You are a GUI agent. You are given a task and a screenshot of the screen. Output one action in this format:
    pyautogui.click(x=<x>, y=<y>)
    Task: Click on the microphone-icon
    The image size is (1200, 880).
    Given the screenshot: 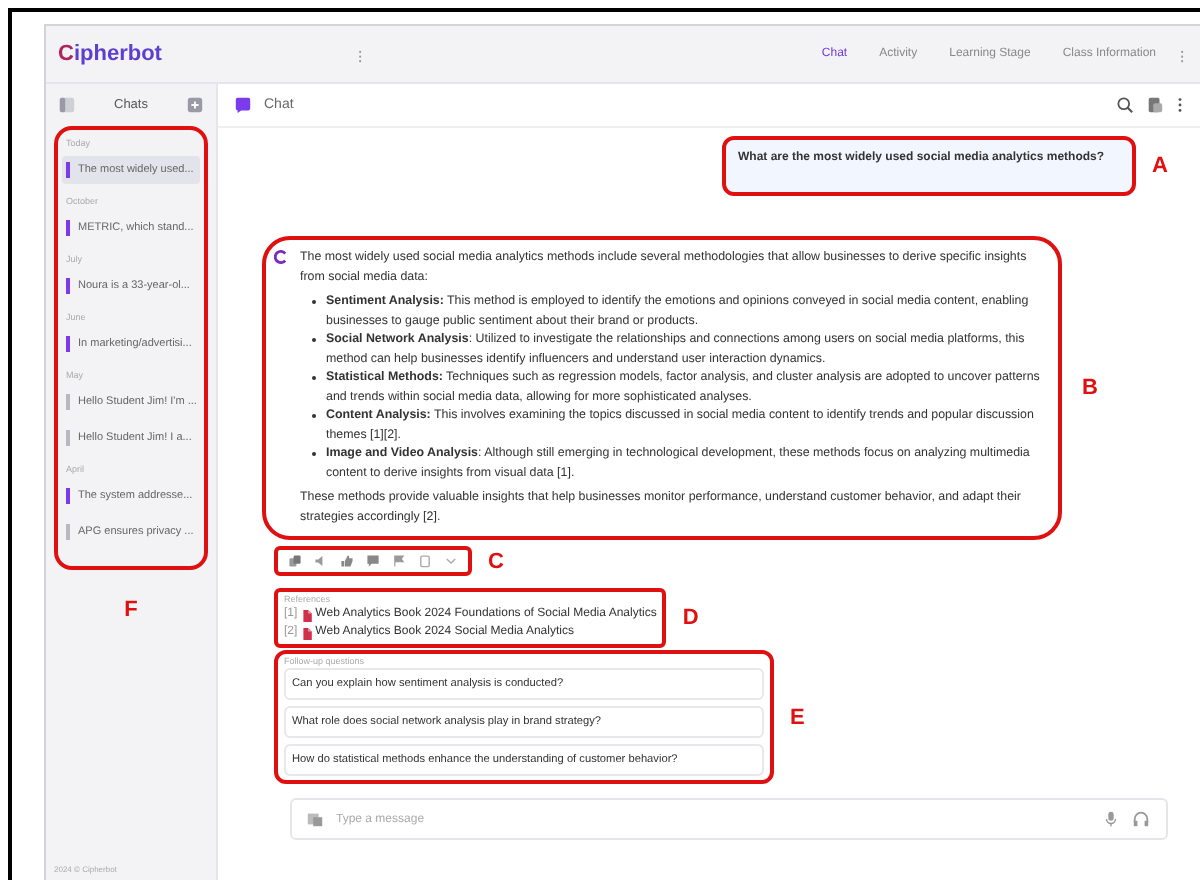 What is the action you would take?
    pyautogui.click(x=1111, y=819)
    